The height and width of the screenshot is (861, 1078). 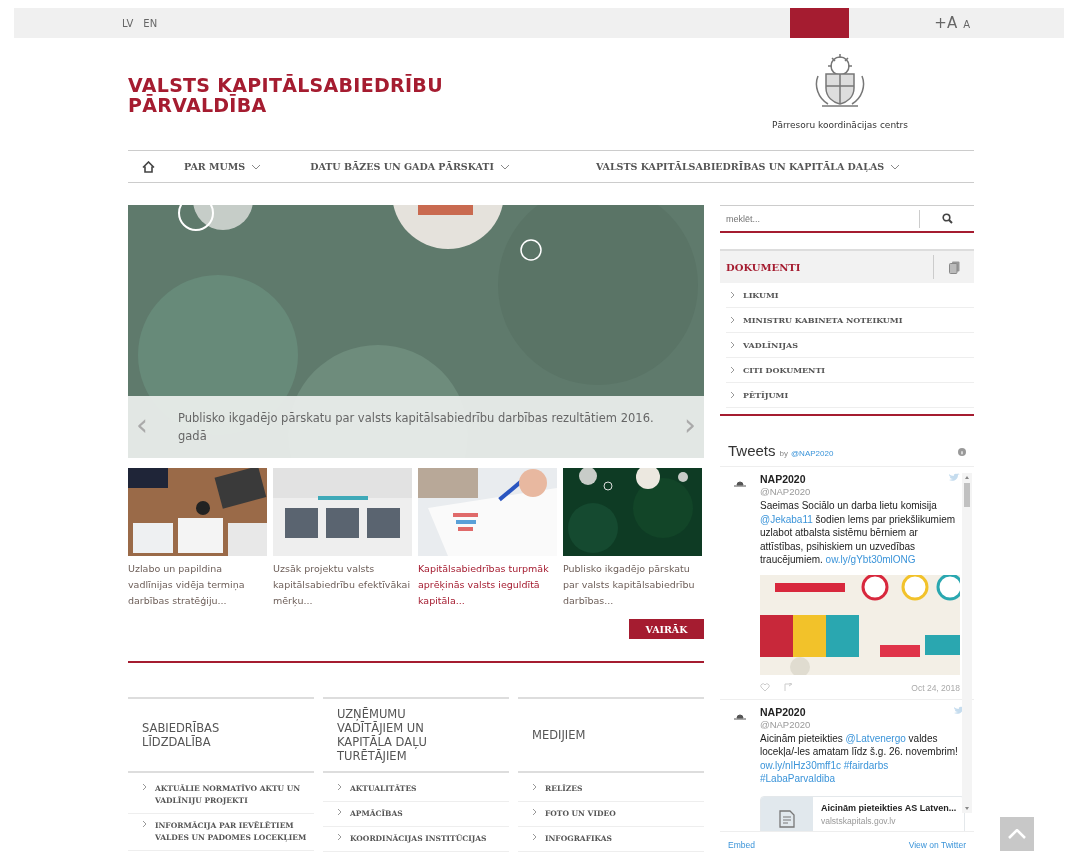 I want to click on bird-icon, so click(x=954, y=477).